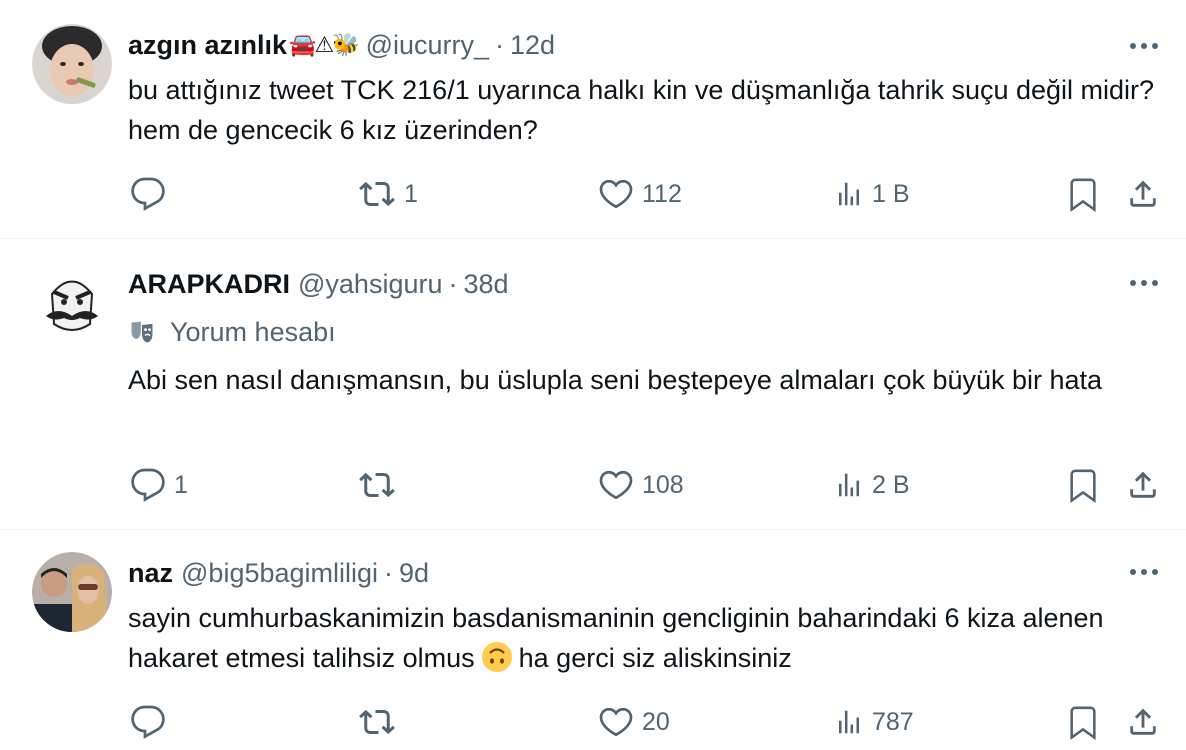 The image size is (1186, 750). Describe the element at coordinates (414, 573) in the screenshot. I see `timestamp: 9d` at that location.